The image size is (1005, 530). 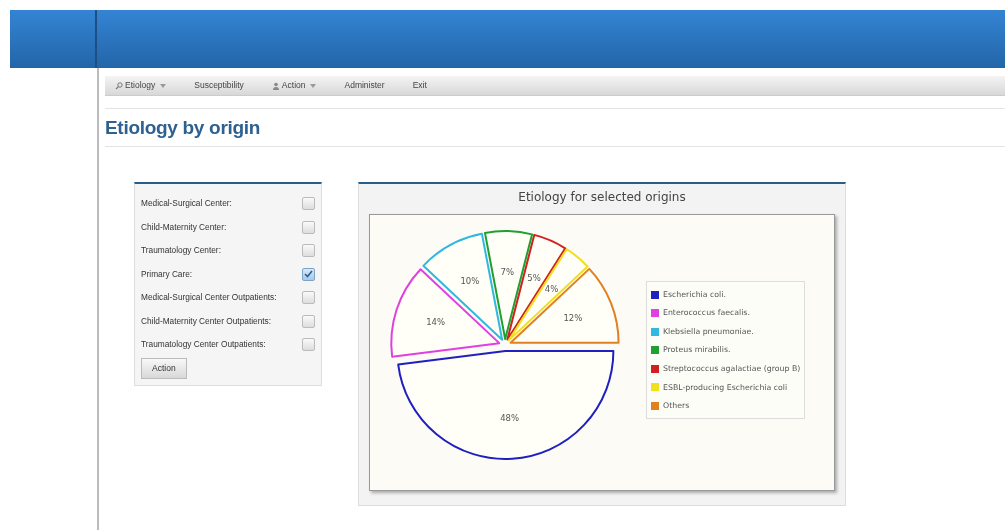 What do you see at coordinates (184, 227) in the screenshot?
I see `origin-label: Child-Maternity Center:` at bounding box center [184, 227].